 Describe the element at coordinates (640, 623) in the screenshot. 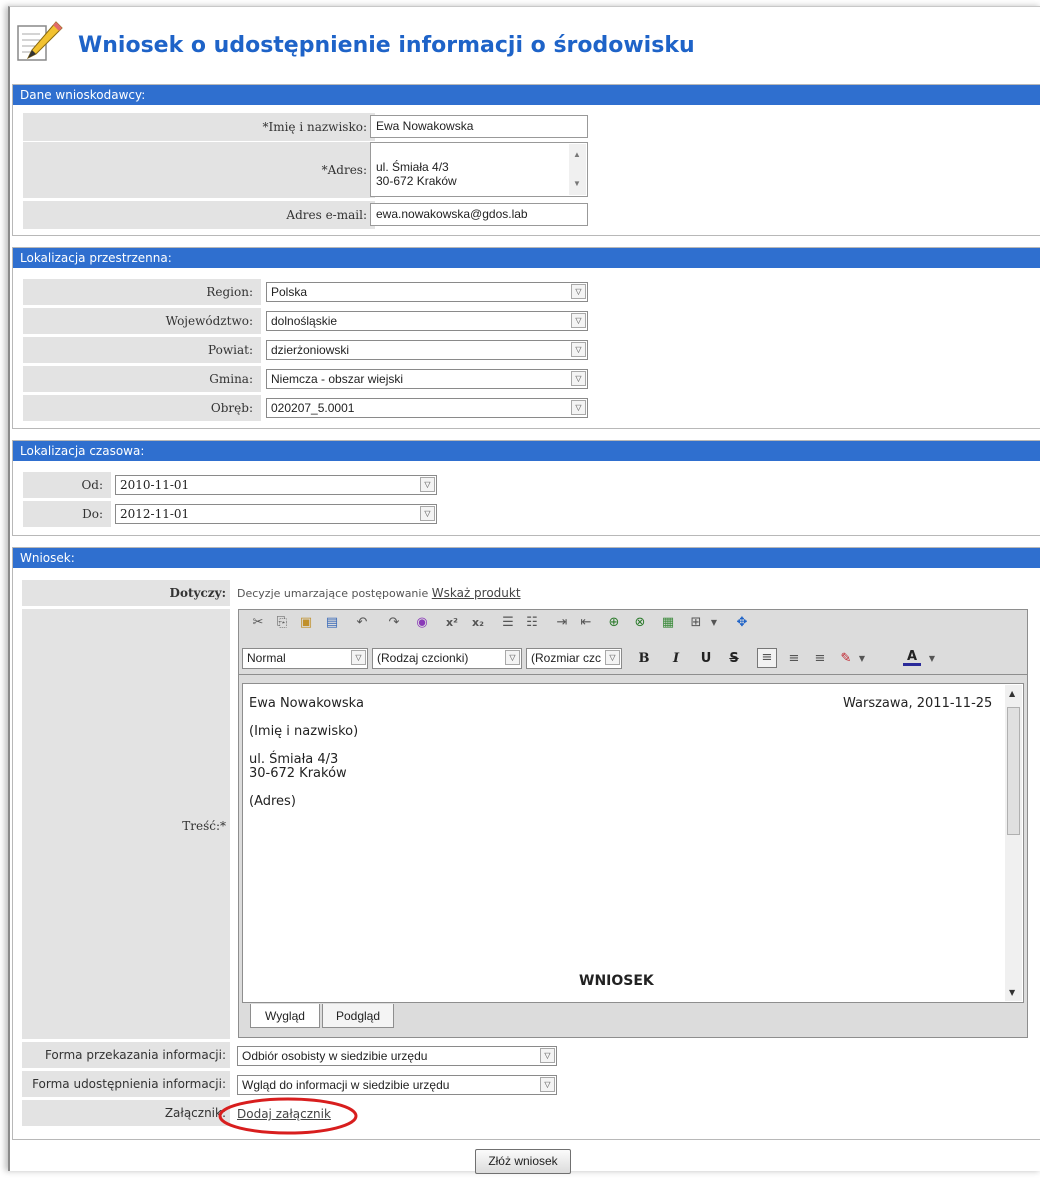

I see `unlink-icon: ⊗` at that location.